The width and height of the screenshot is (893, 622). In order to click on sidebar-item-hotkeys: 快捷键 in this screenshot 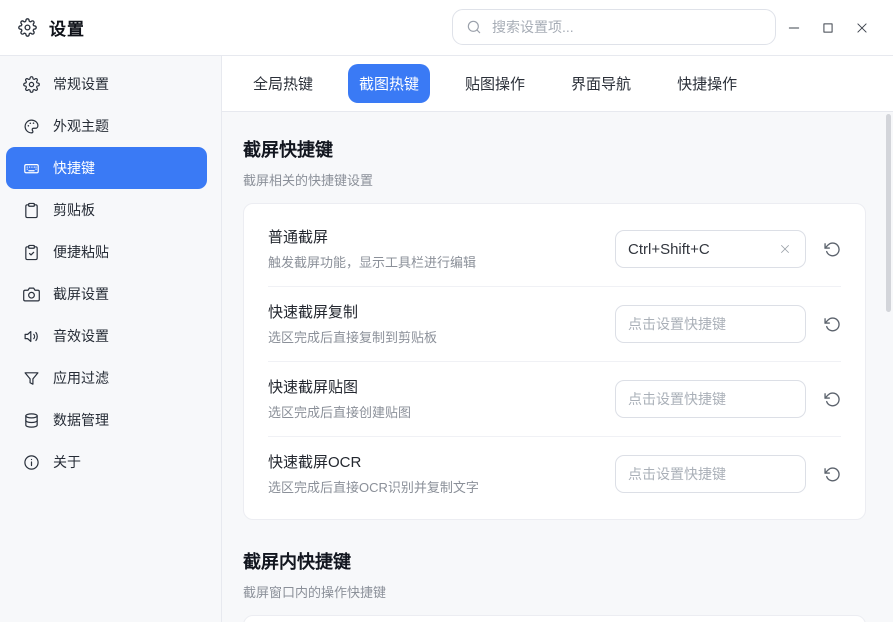, I will do `click(106, 168)`.